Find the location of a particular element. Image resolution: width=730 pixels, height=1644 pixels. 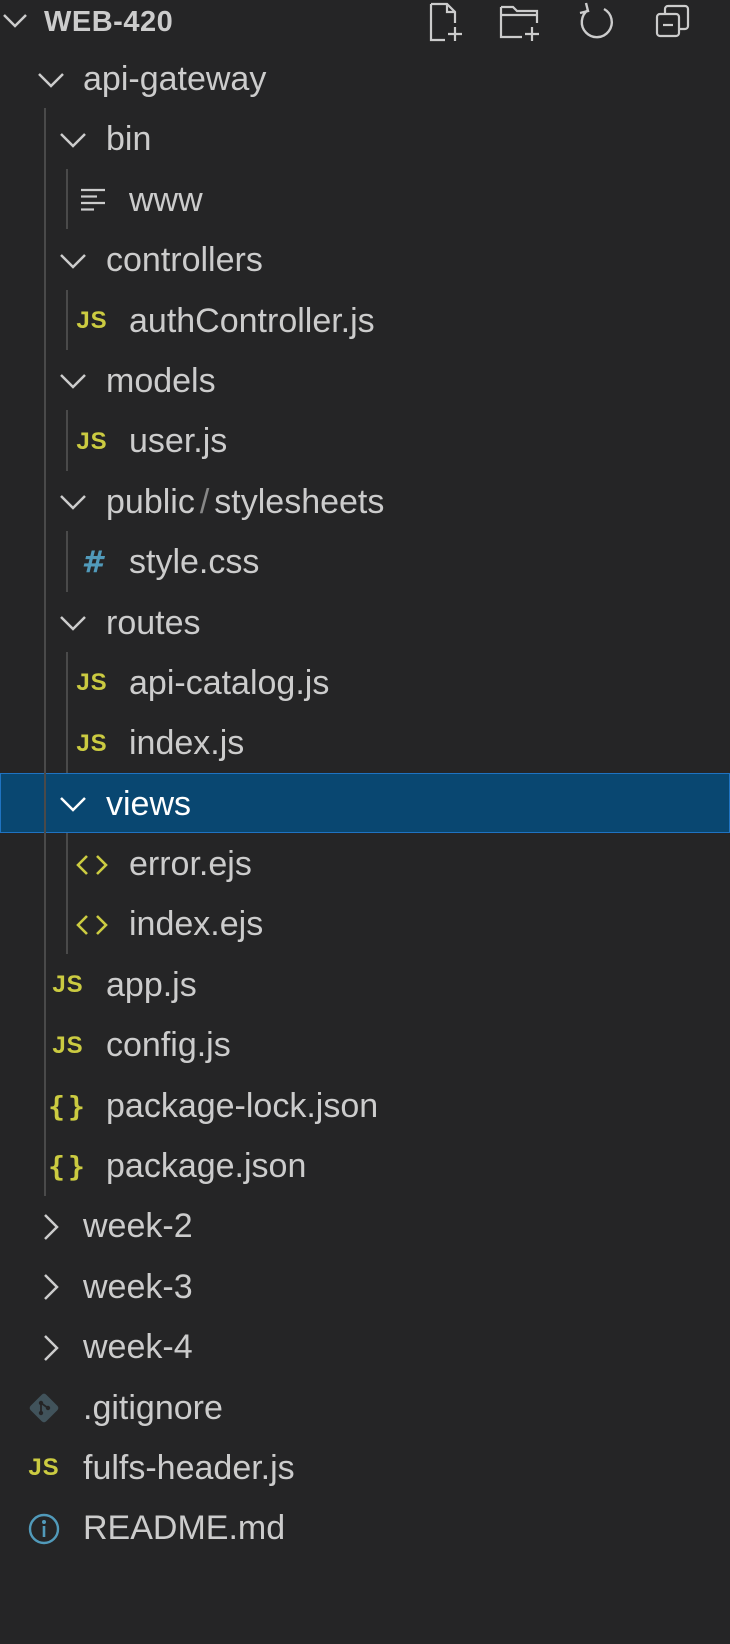

tree-file-row: JS config.js is located at coordinates (365, 1044).